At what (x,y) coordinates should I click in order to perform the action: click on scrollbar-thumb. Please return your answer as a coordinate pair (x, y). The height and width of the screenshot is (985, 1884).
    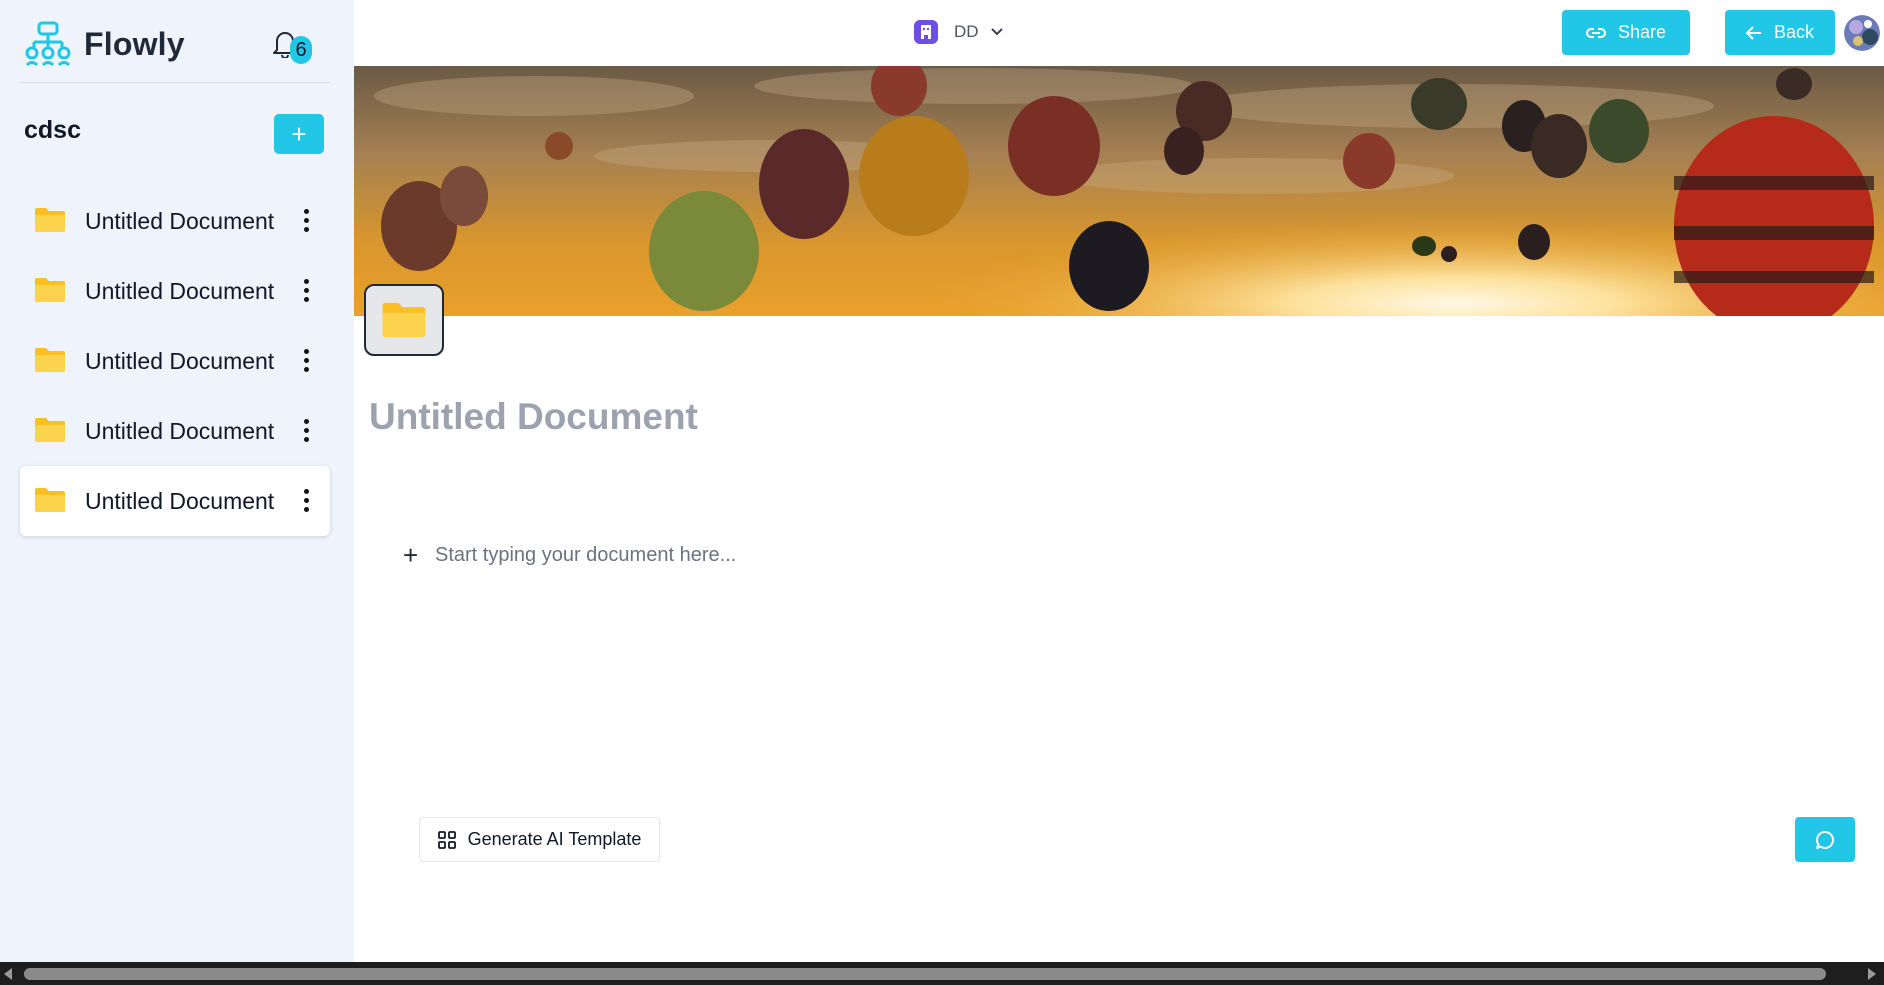
    Looking at the image, I should click on (925, 974).